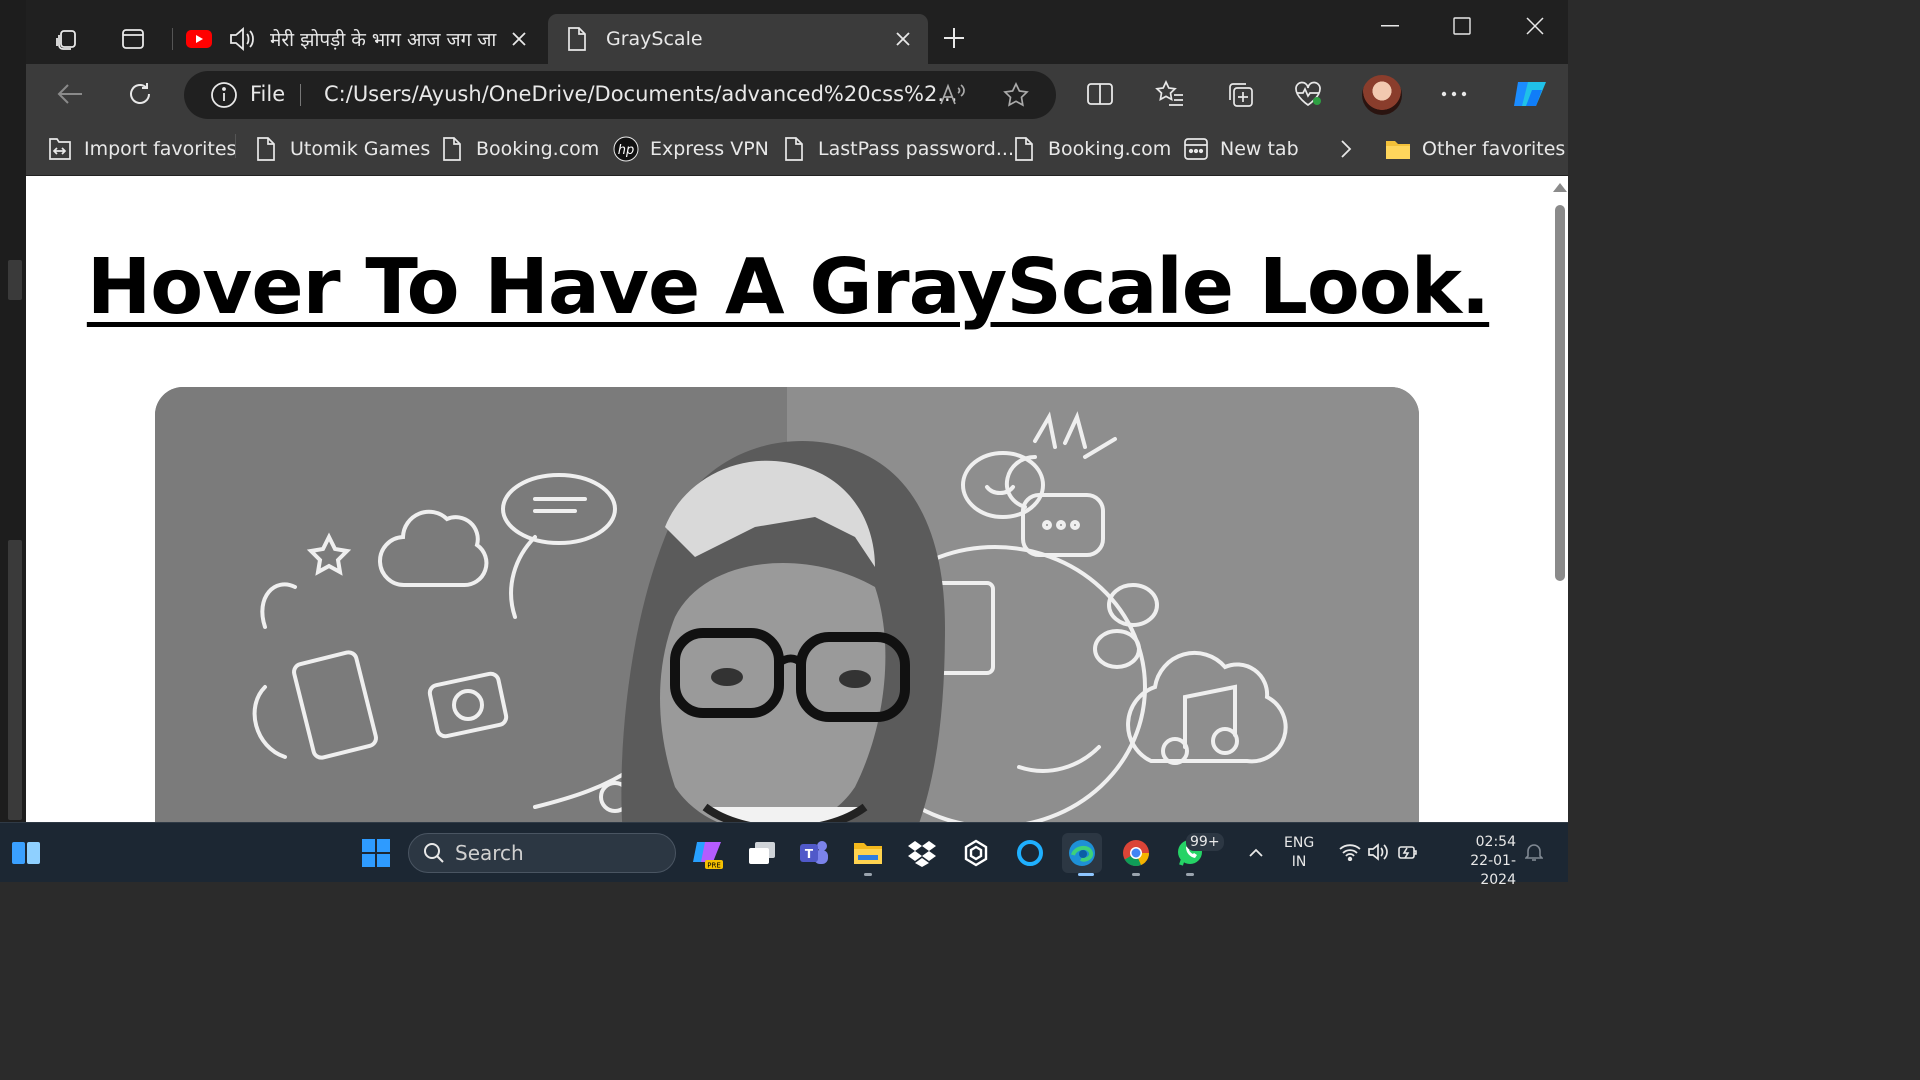 The image size is (1920, 1080). I want to click on volume-icon, so click(1378, 852).